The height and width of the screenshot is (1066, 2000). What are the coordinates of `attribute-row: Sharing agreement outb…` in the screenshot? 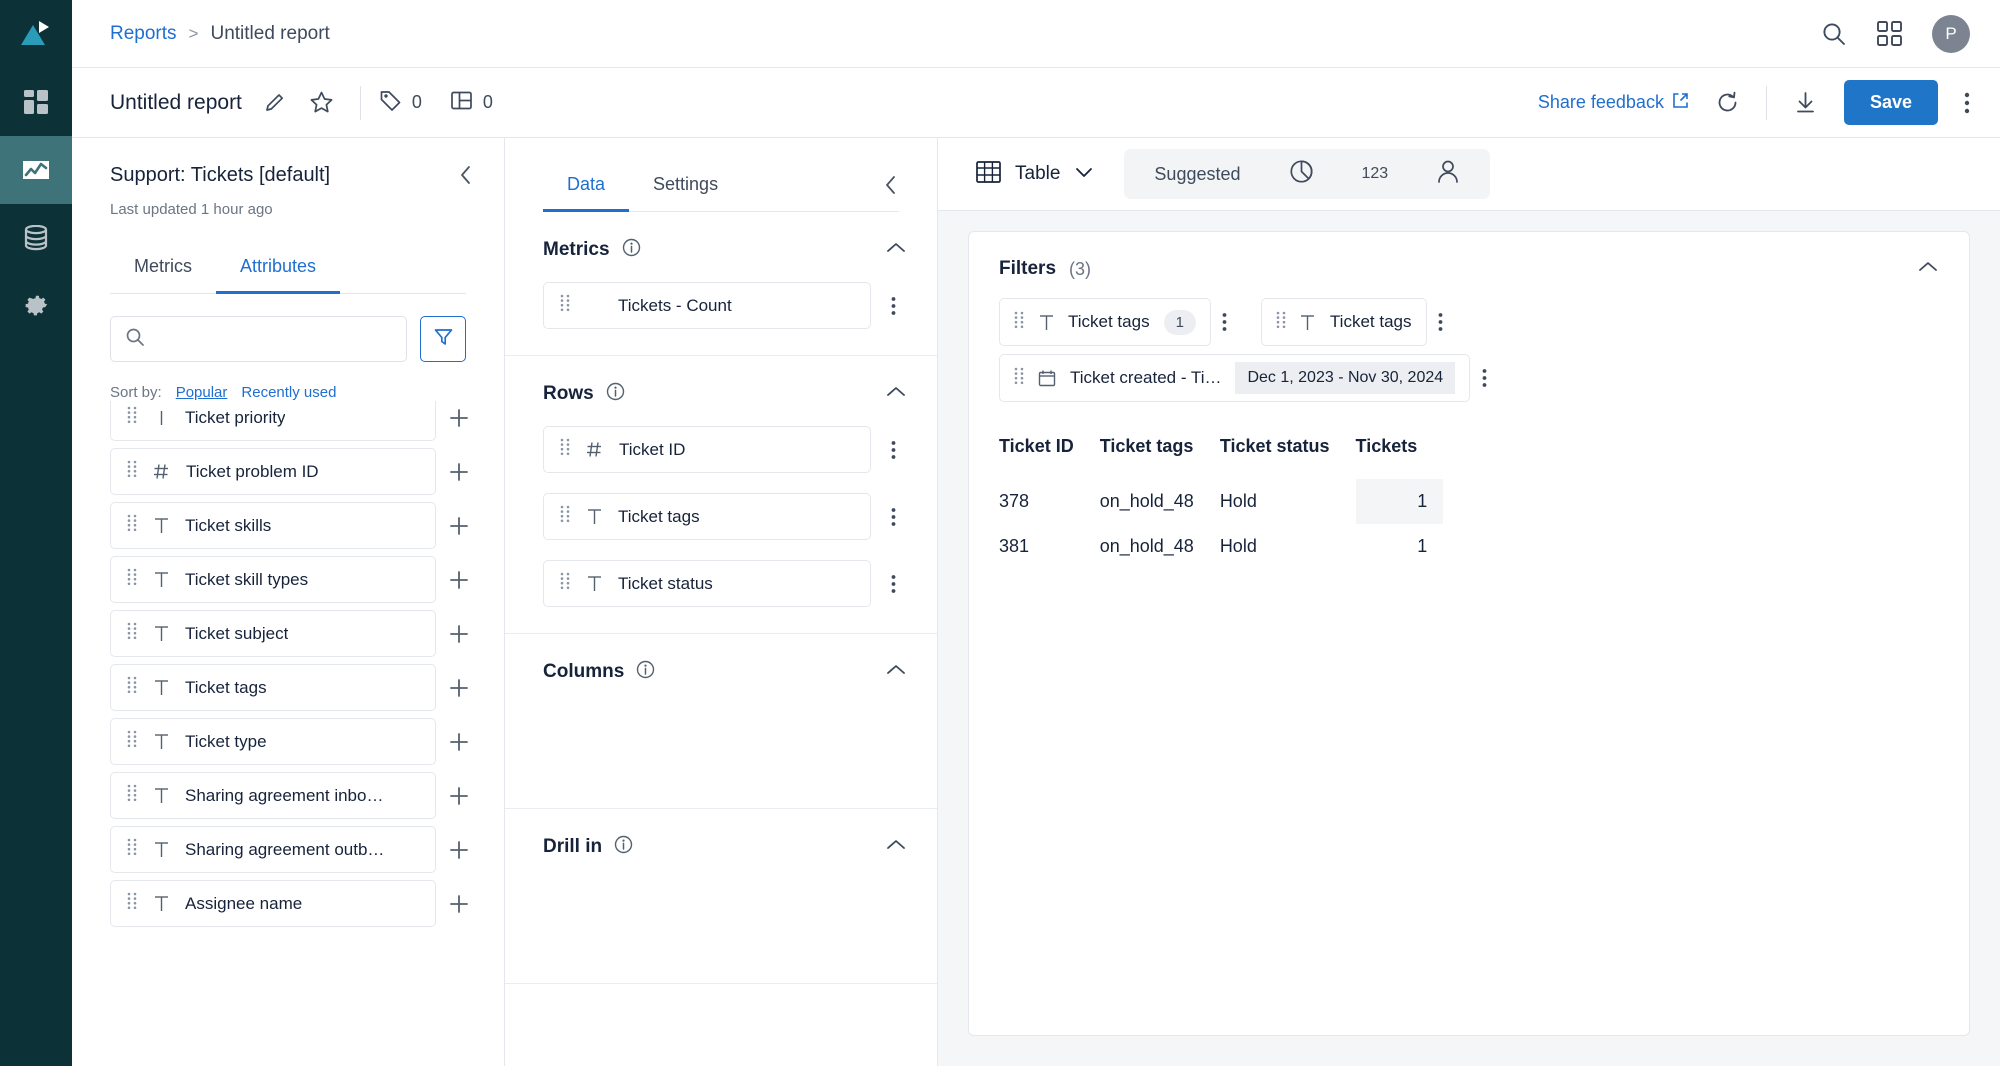 It's located at (292, 849).